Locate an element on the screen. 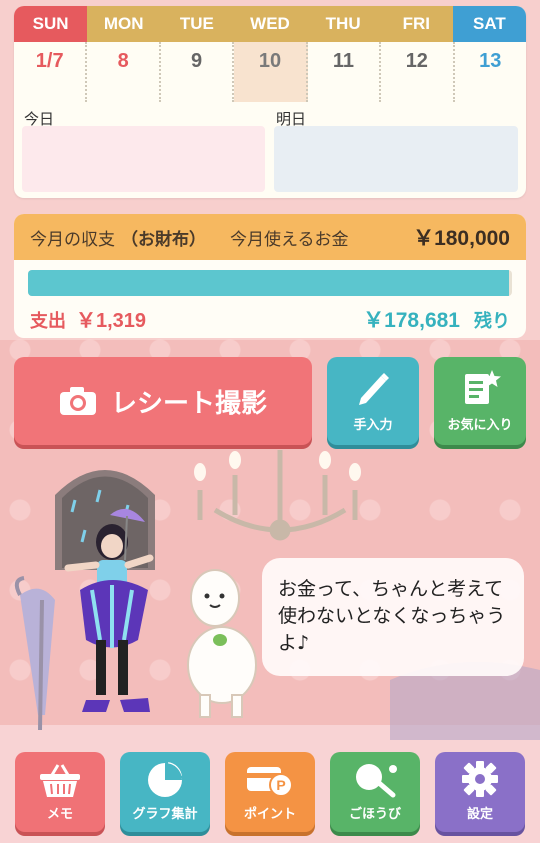  nav-point-button: P ポイント is located at coordinates (270, 792).